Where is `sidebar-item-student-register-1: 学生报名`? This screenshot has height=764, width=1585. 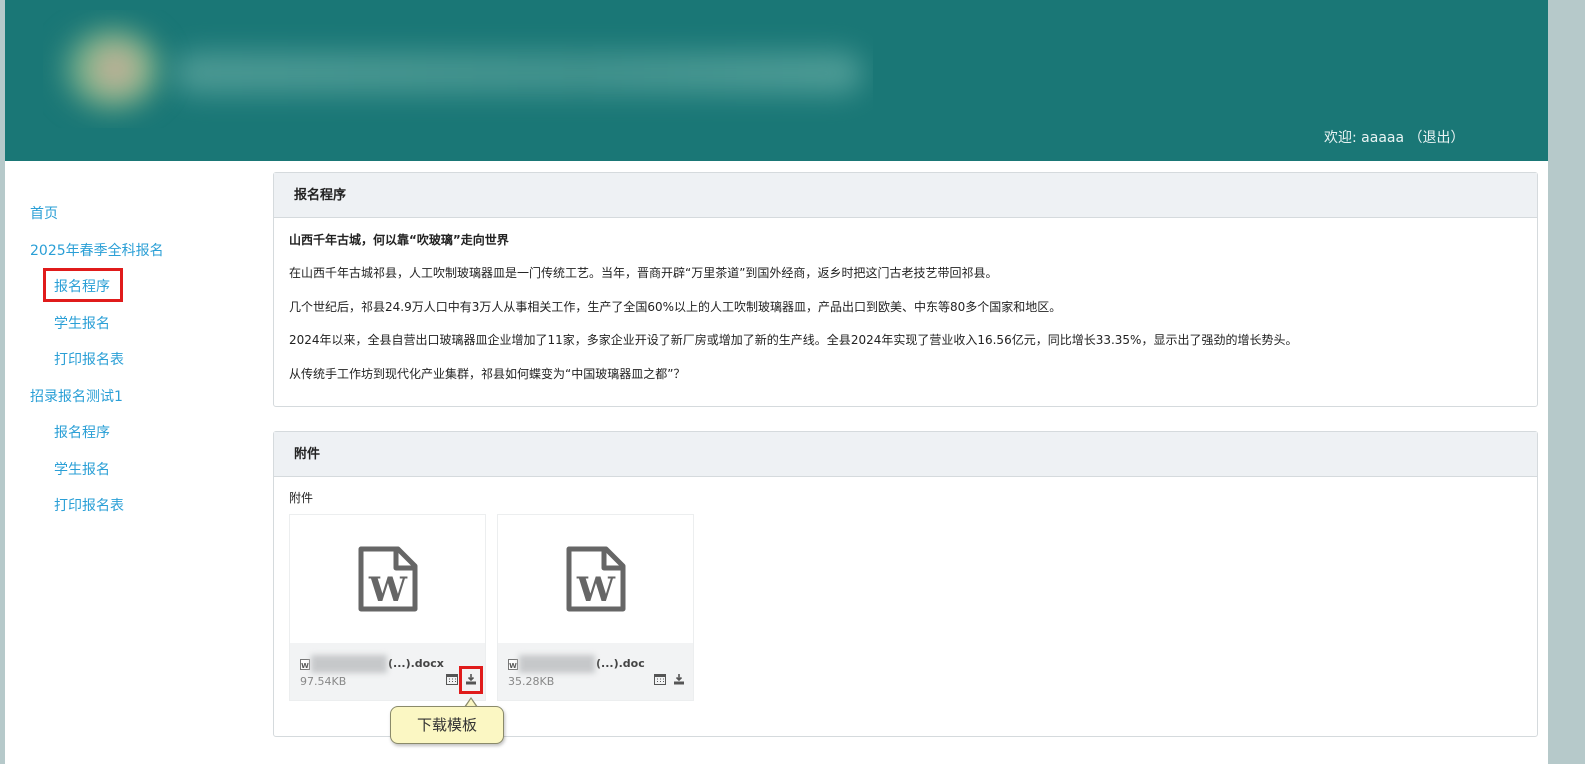
sidebar-item-student-register-1: 学生报名 is located at coordinates (82, 323).